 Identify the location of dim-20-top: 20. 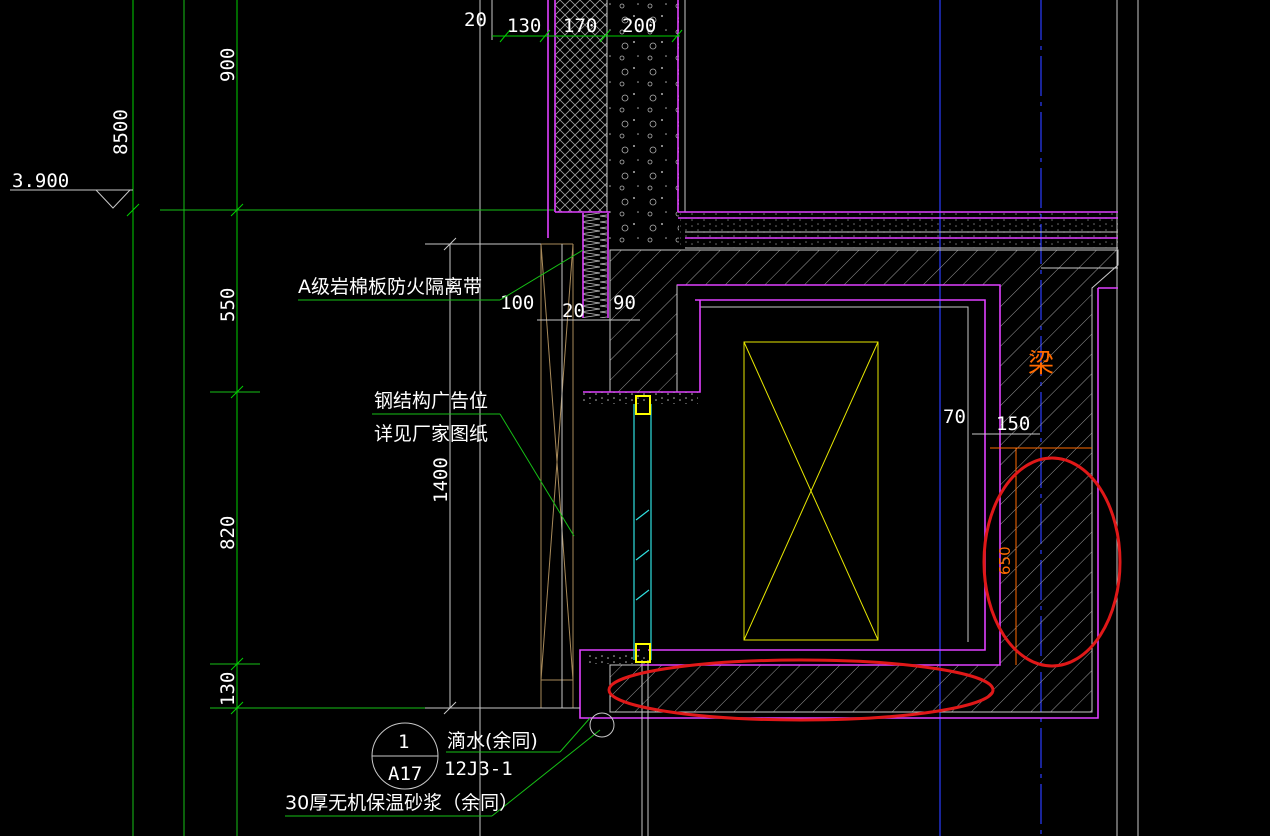
(475, 20).